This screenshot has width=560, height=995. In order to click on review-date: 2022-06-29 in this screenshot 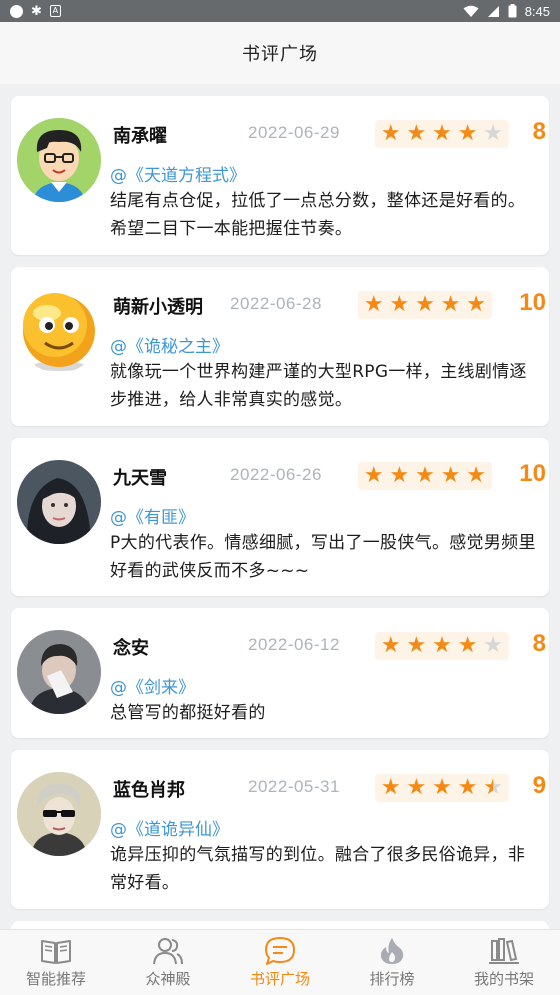, I will do `click(294, 132)`.